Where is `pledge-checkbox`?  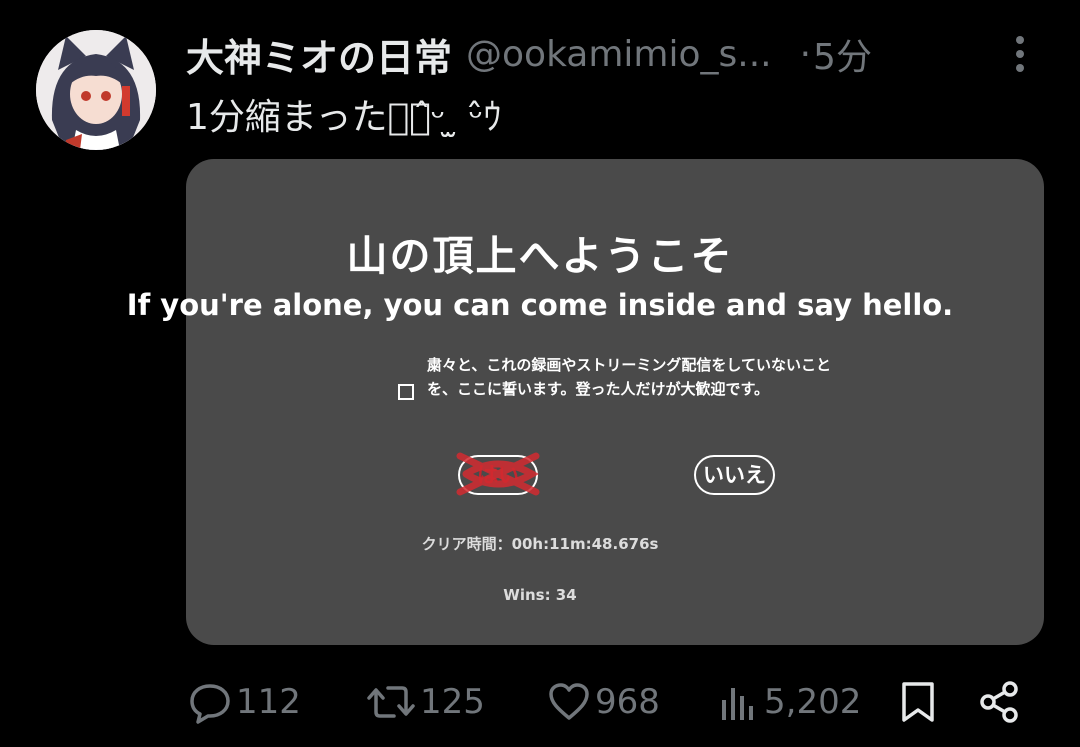 pledge-checkbox is located at coordinates (406, 392).